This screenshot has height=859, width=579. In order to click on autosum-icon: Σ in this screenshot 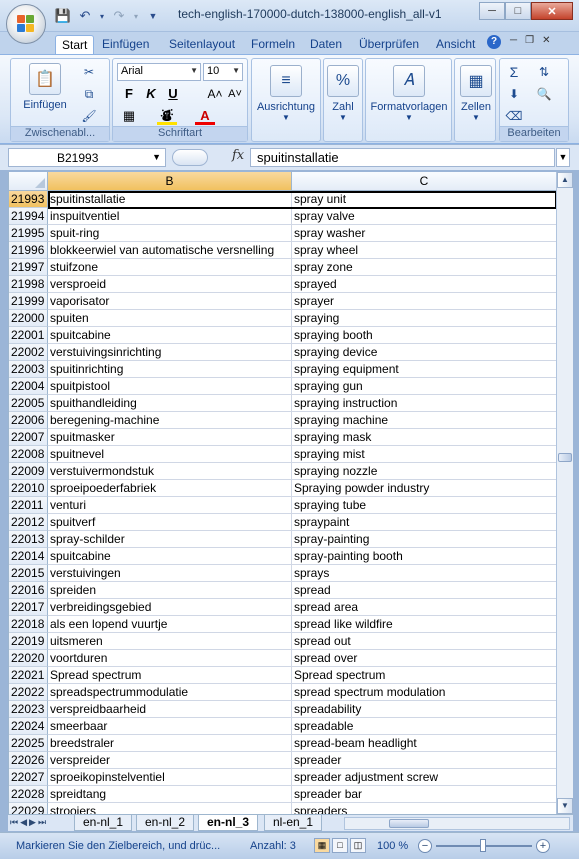, I will do `click(514, 72)`.